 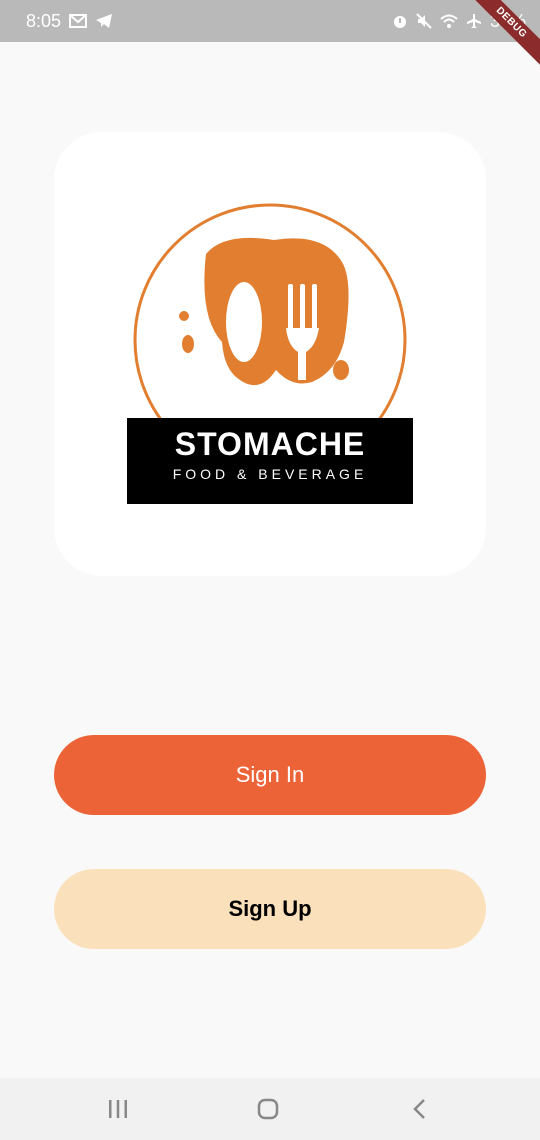 I want to click on back-icon, so click(x=420, y=1109).